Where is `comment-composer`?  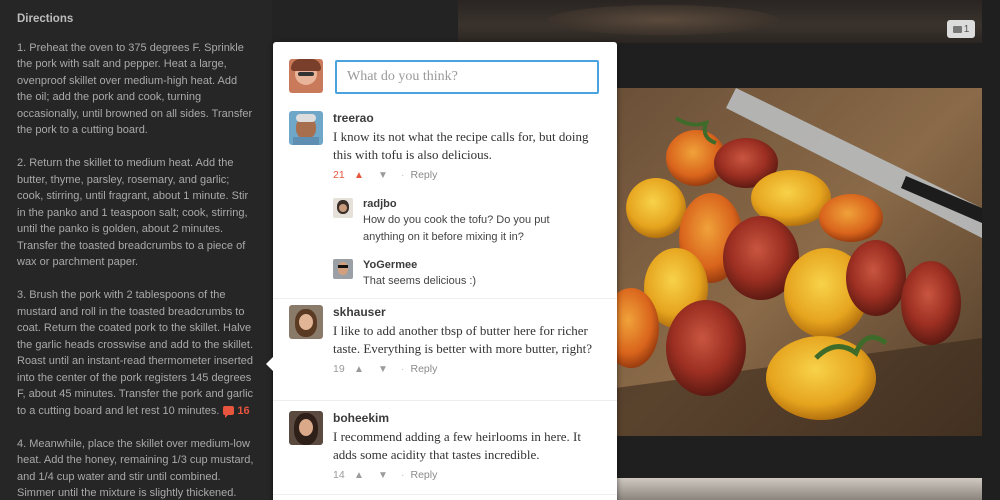 comment-composer is located at coordinates (306, 76).